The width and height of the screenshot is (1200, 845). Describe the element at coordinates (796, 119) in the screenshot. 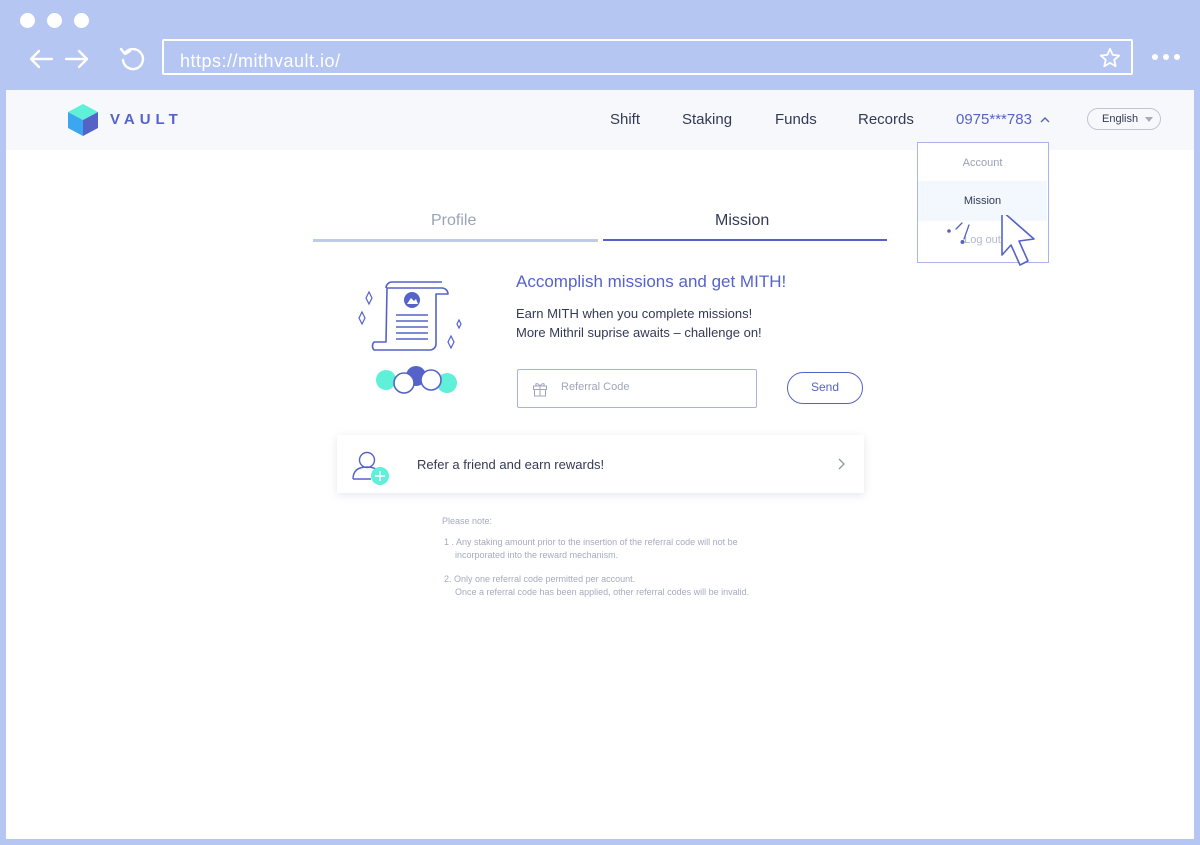

I see `nav-funds: Funds` at that location.